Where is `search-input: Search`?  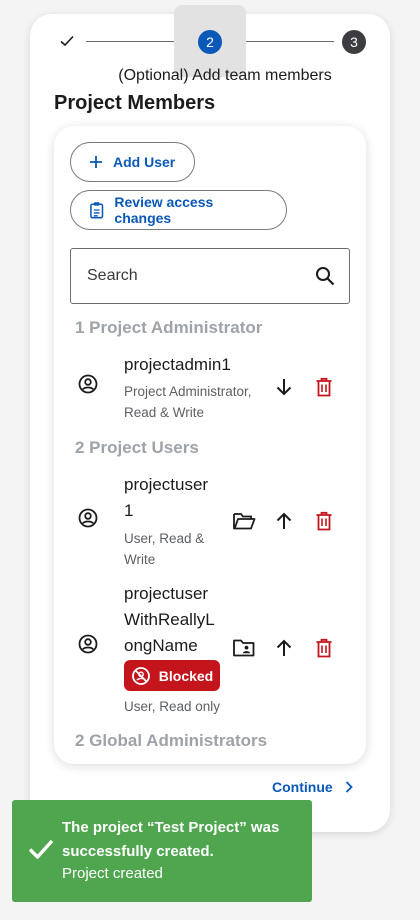 search-input: Search is located at coordinates (210, 276).